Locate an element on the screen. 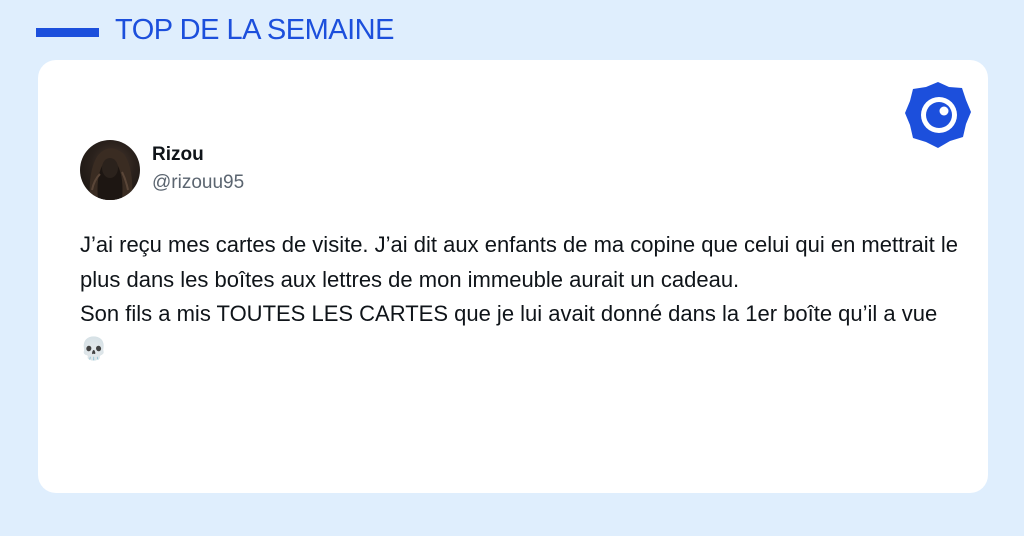  avatar is located at coordinates (110, 170).